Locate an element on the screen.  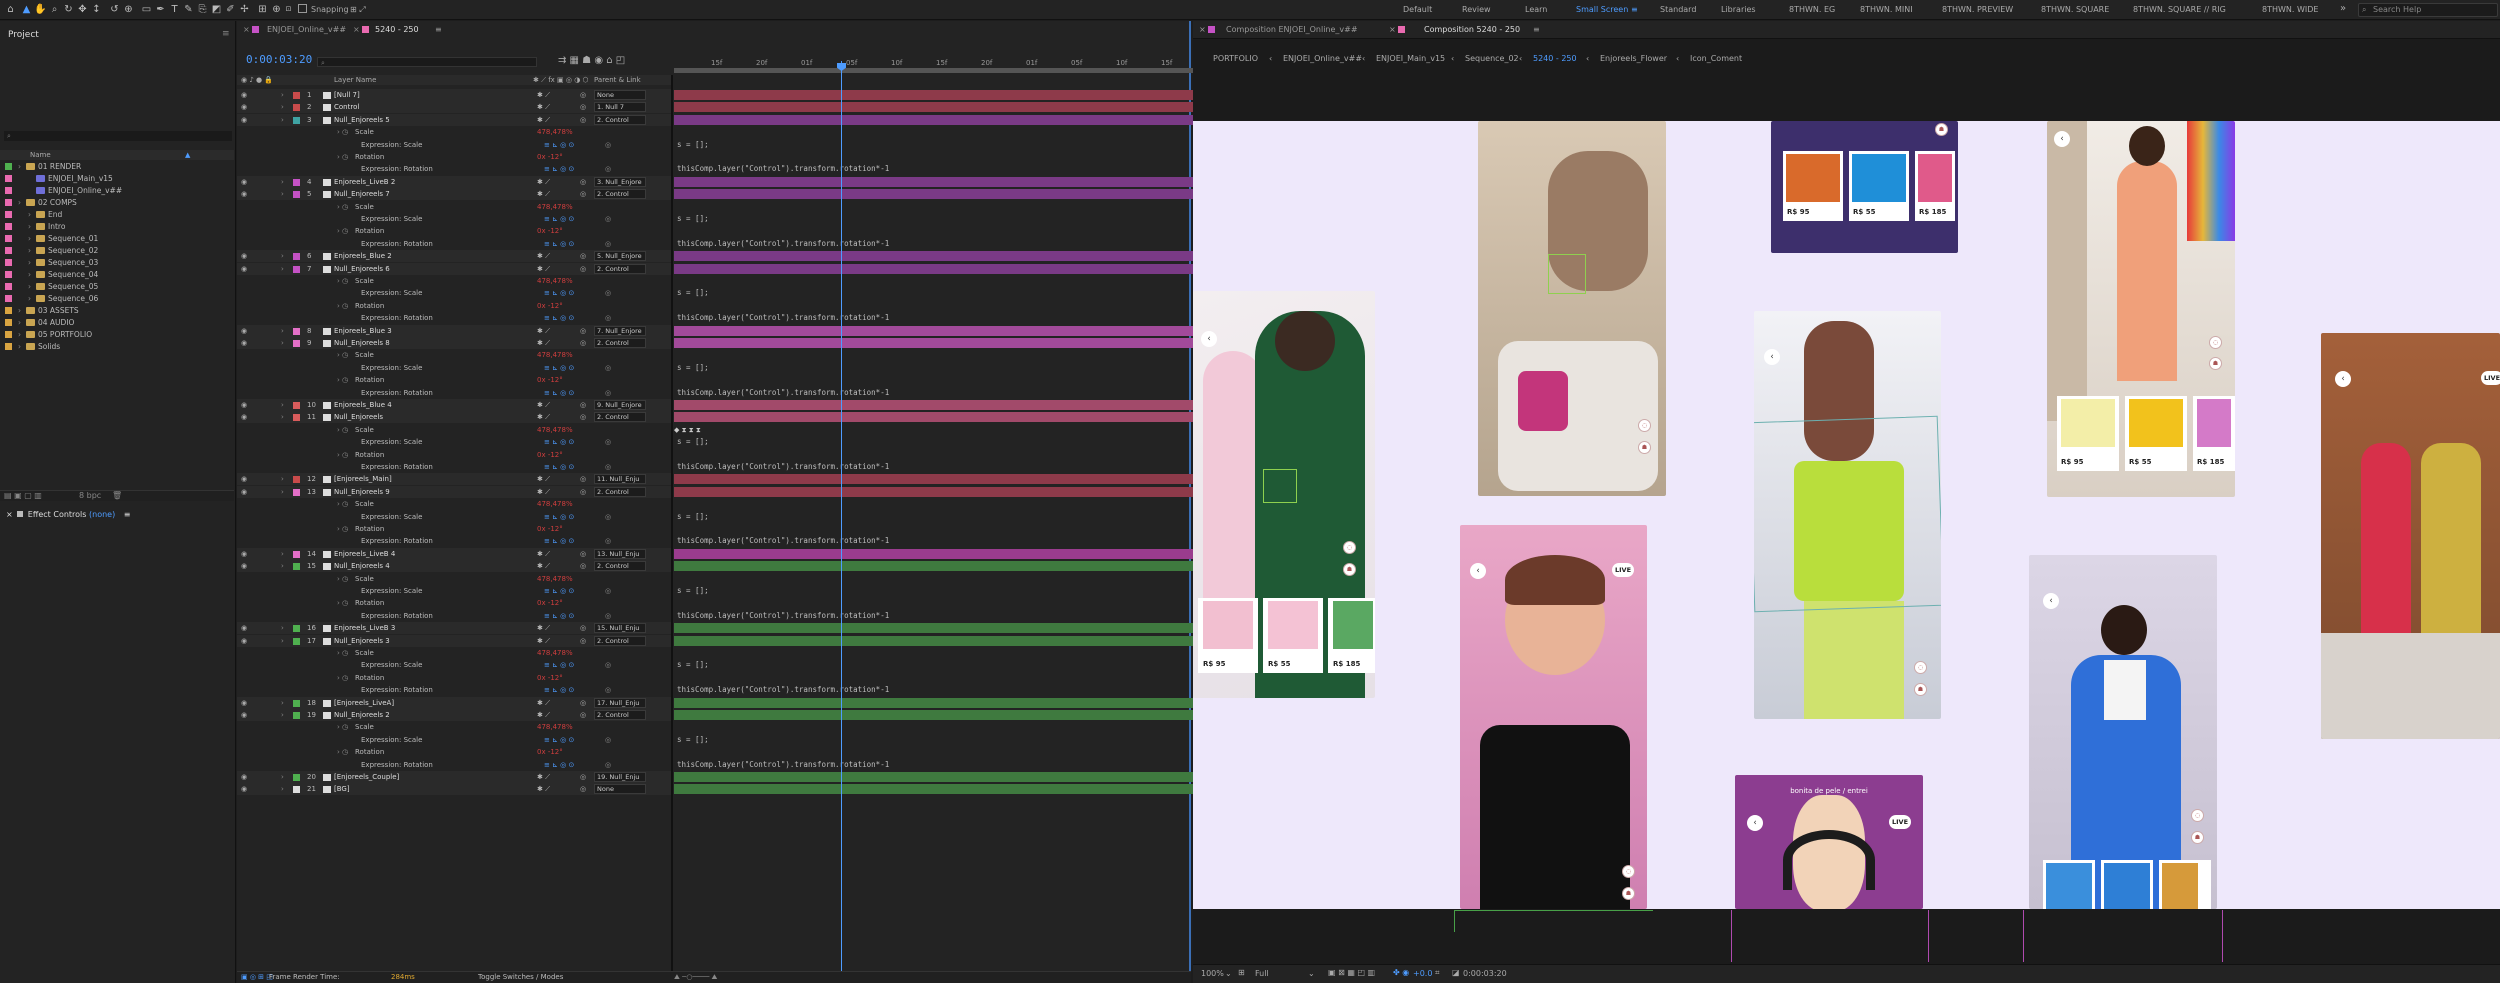
zoom-dropdown: 100% is located at coordinates (1212, 973).